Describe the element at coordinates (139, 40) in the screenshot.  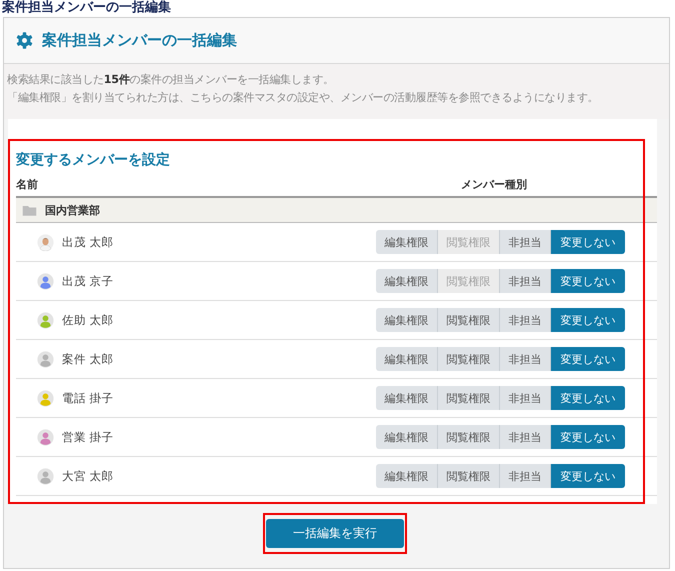
I see `panel-title: 案件担当メンバーの一括編集` at that location.